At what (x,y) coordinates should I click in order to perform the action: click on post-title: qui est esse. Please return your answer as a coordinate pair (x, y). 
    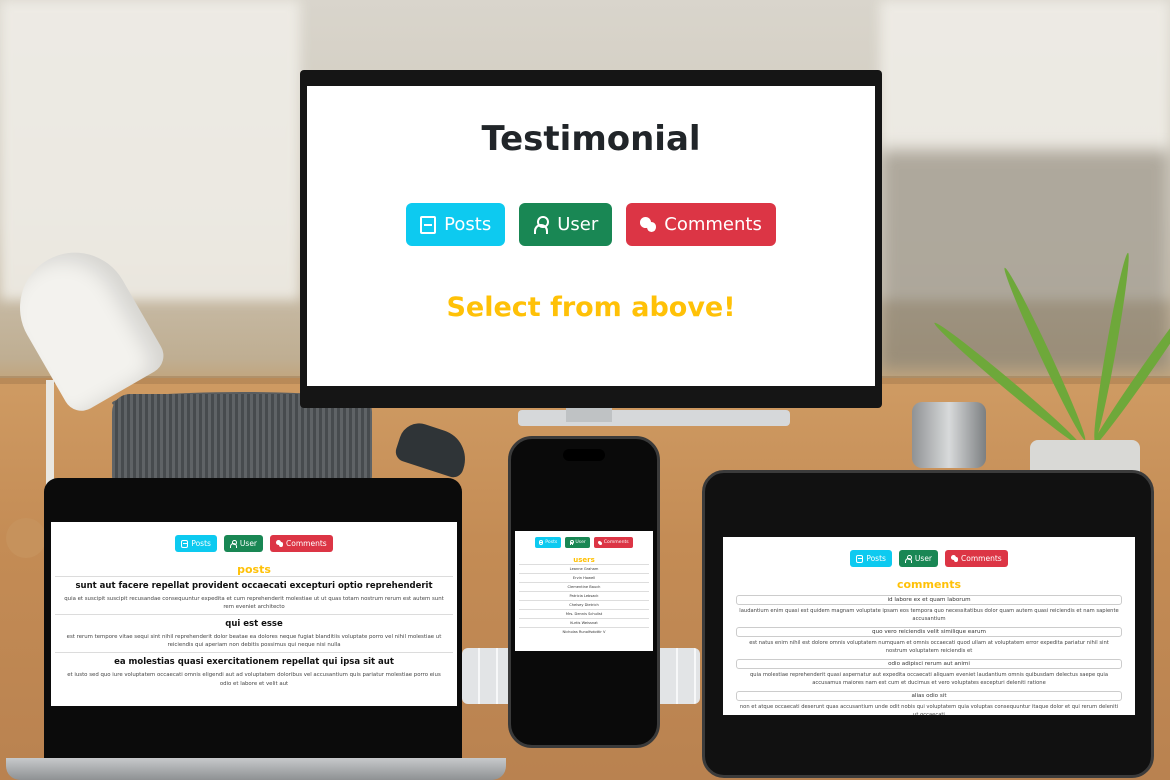
    Looking at the image, I should click on (254, 624).